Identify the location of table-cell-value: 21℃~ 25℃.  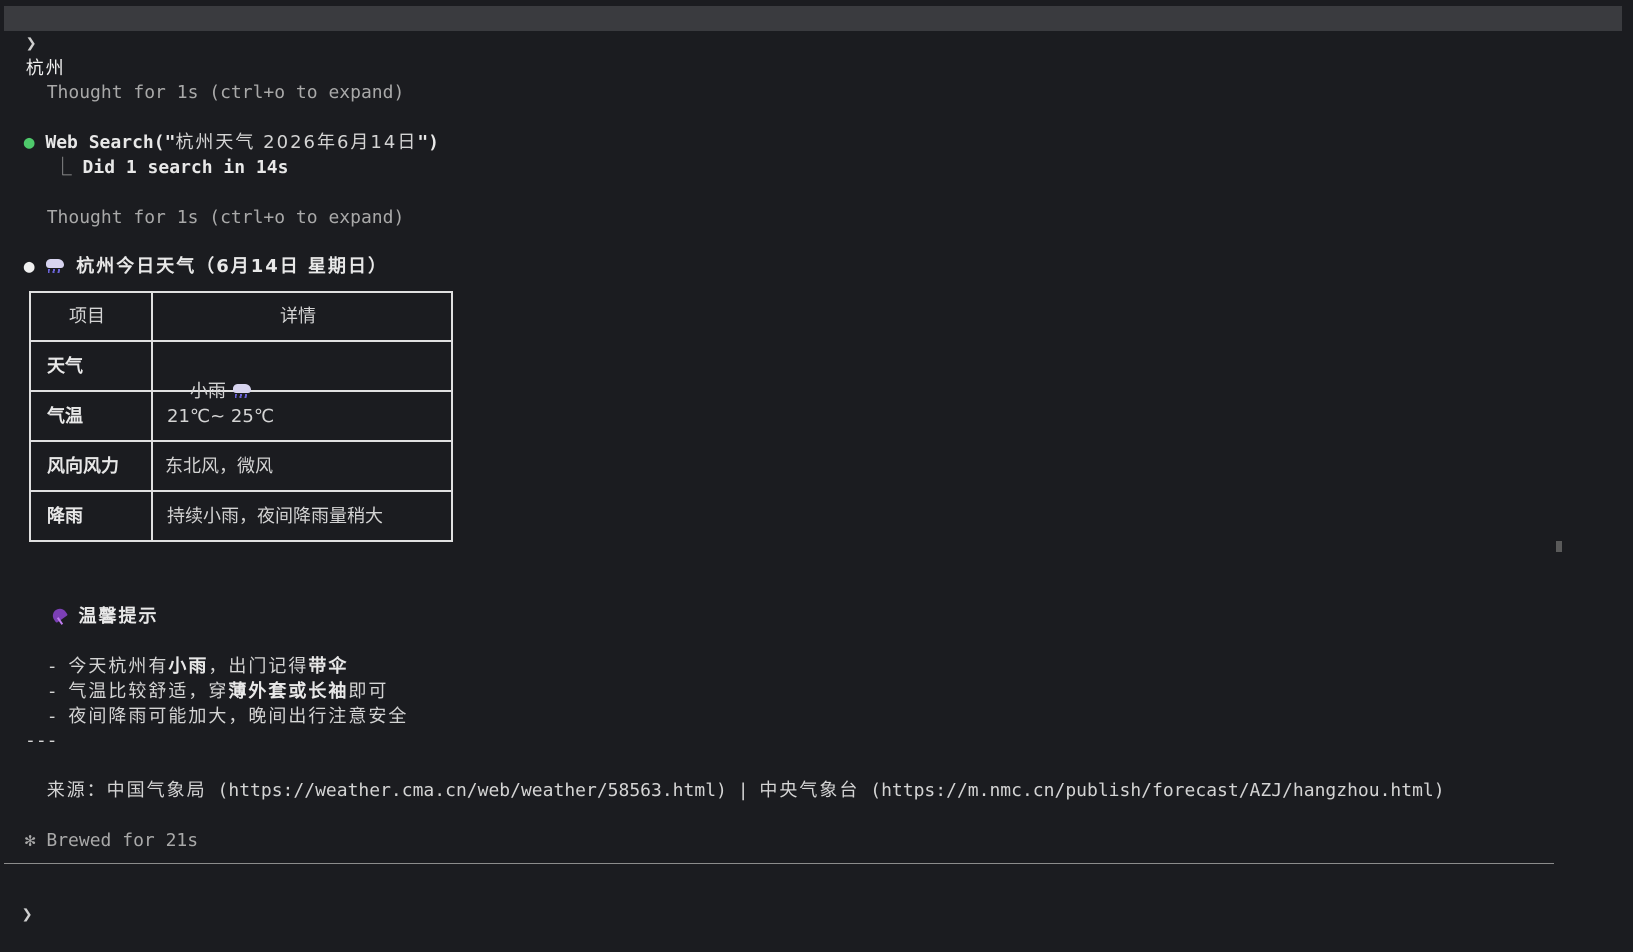
(221, 416).